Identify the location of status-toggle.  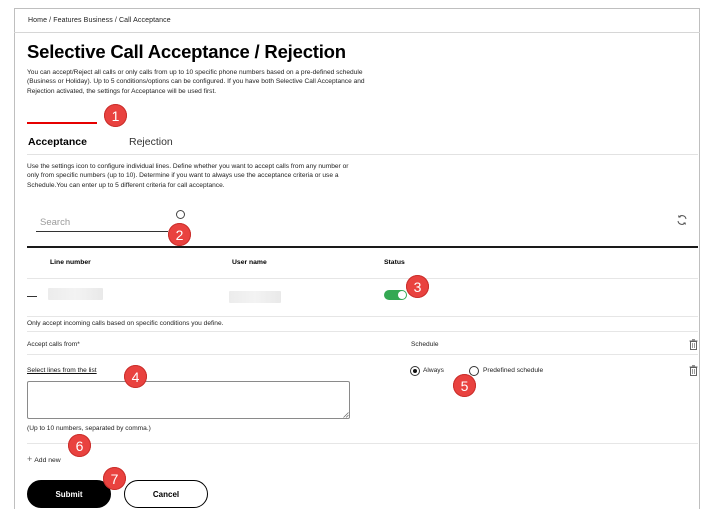
(395, 295).